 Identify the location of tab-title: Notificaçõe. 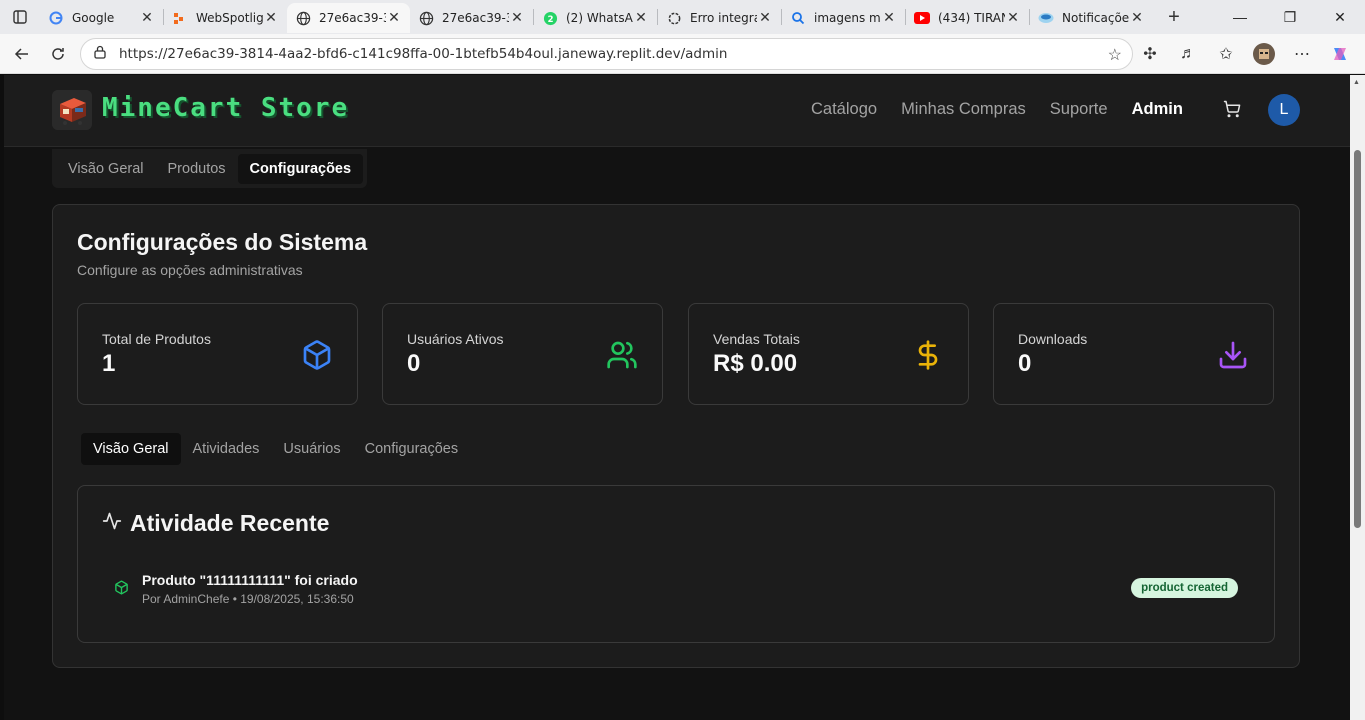
(1095, 18).